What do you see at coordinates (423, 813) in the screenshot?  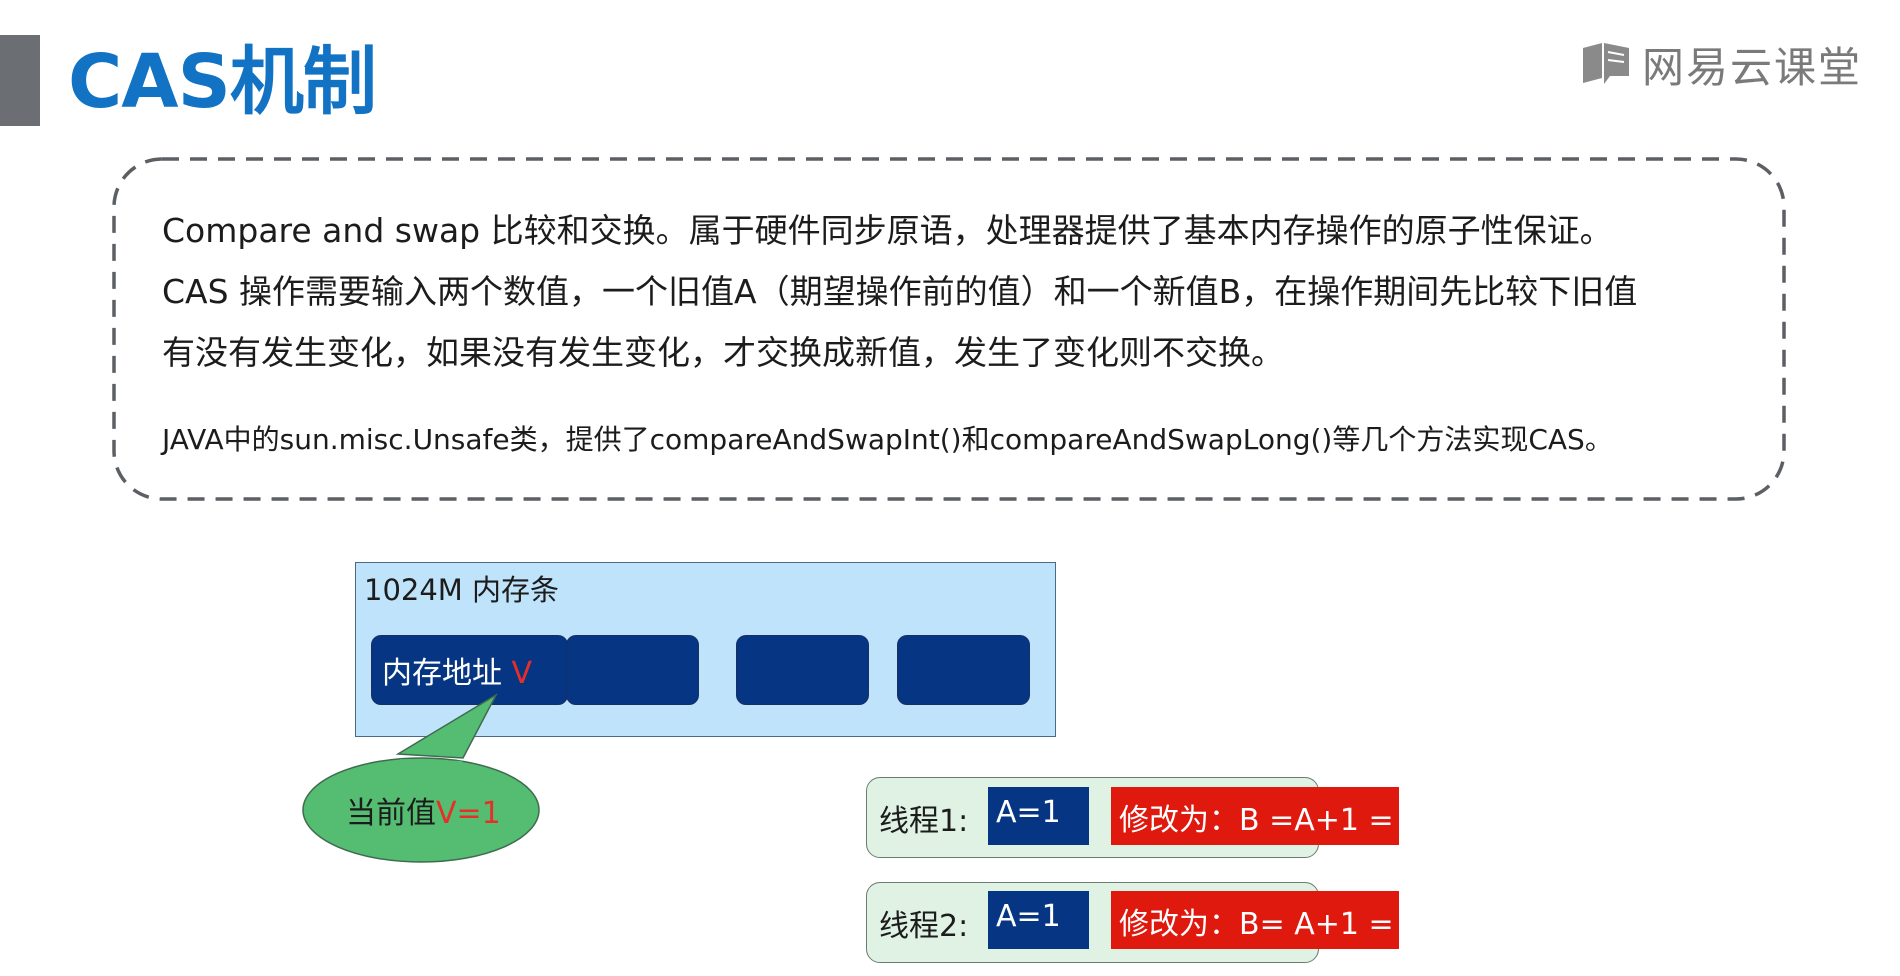 I see `current-value-text: 当前值V=1` at bounding box center [423, 813].